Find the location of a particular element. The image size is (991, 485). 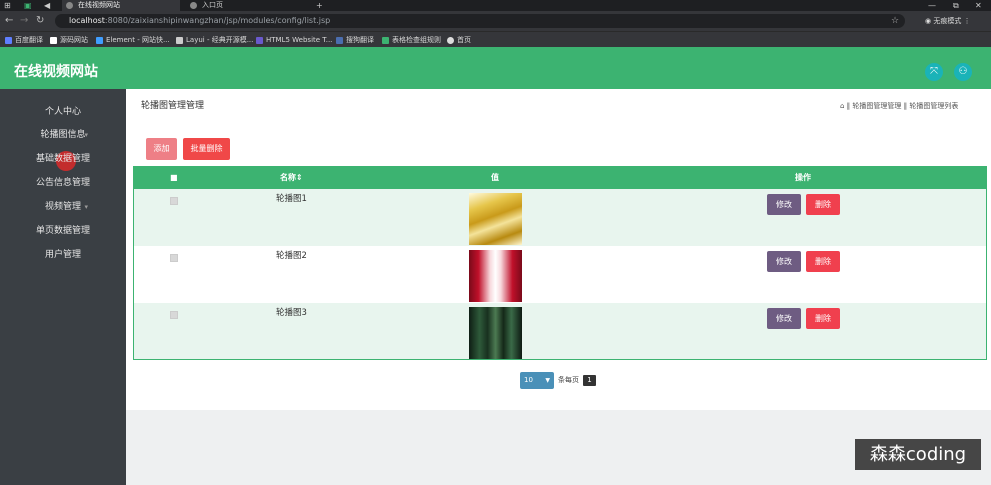

row-name: 轮播图1 is located at coordinates (291, 199).